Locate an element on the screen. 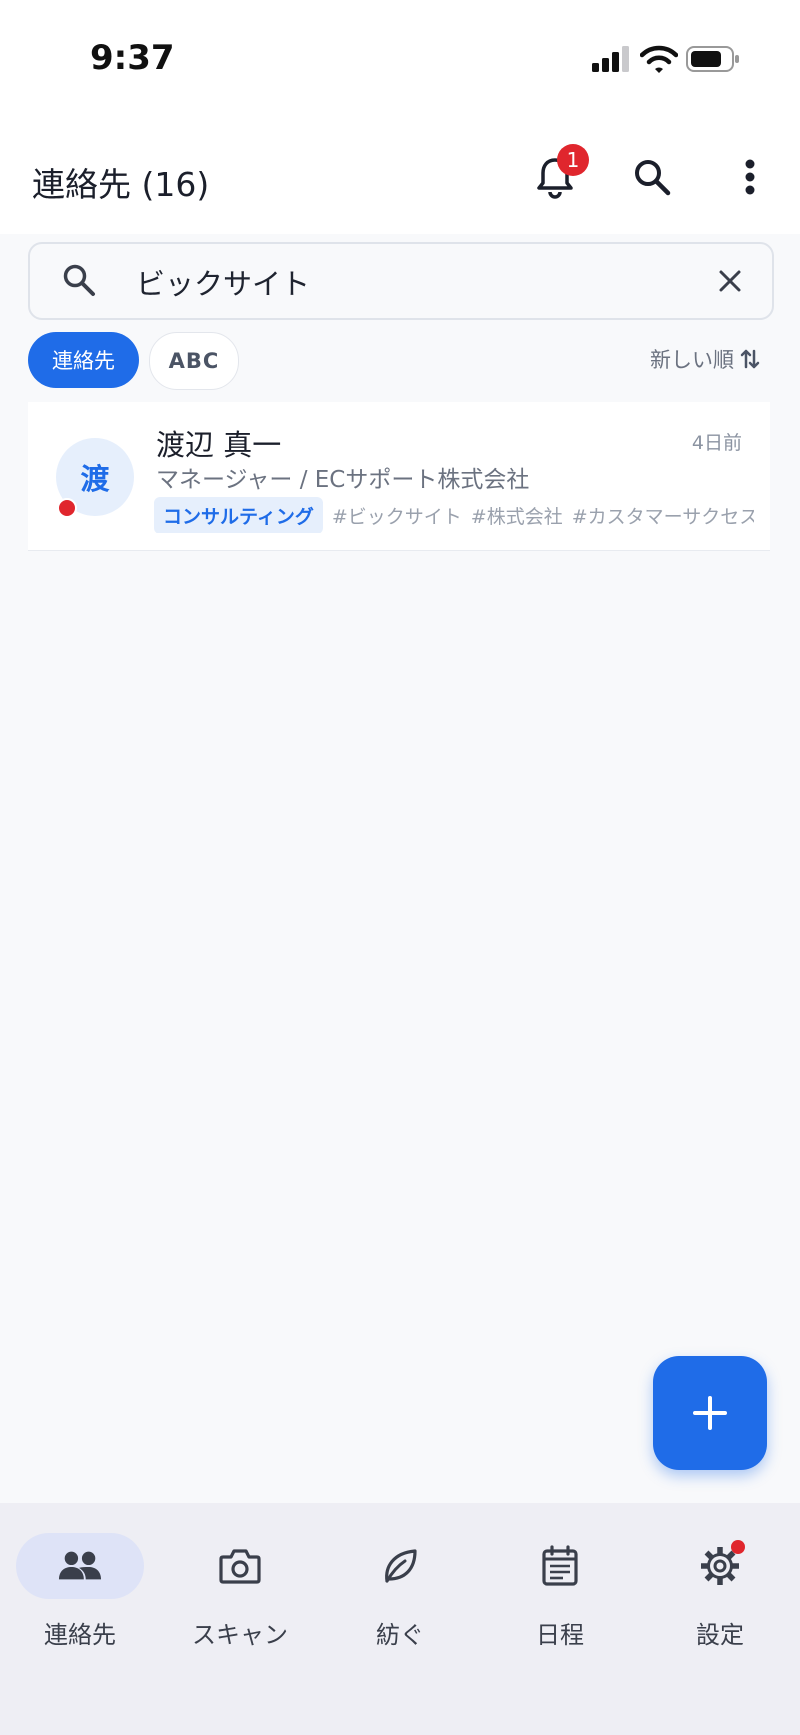 The width and height of the screenshot is (800, 1735). status-bar: 9:37 is located at coordinates (400, 60).